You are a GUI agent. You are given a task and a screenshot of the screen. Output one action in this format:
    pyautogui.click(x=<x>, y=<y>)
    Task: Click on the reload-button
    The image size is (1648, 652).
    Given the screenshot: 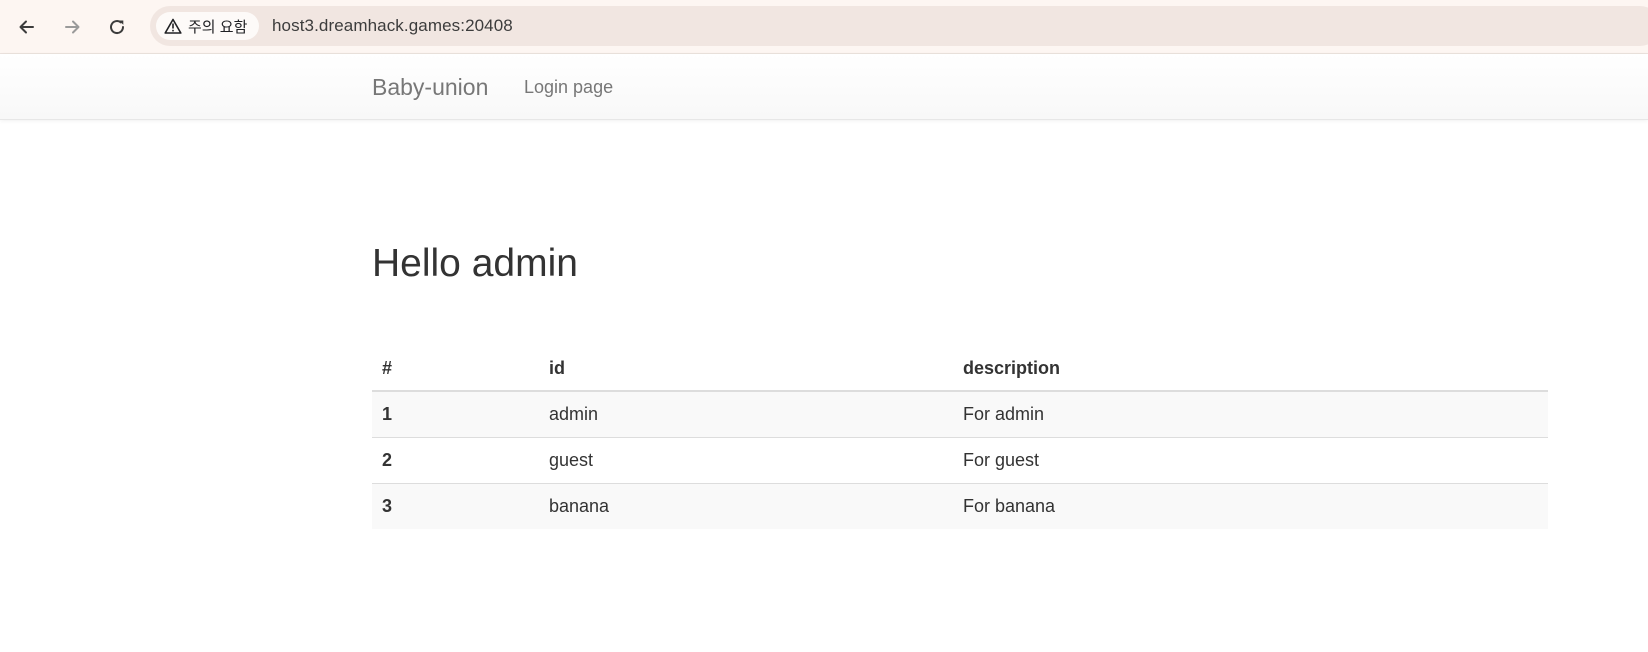 What is the action you would take?
    pyautogui.click(x=117, y=27)
    